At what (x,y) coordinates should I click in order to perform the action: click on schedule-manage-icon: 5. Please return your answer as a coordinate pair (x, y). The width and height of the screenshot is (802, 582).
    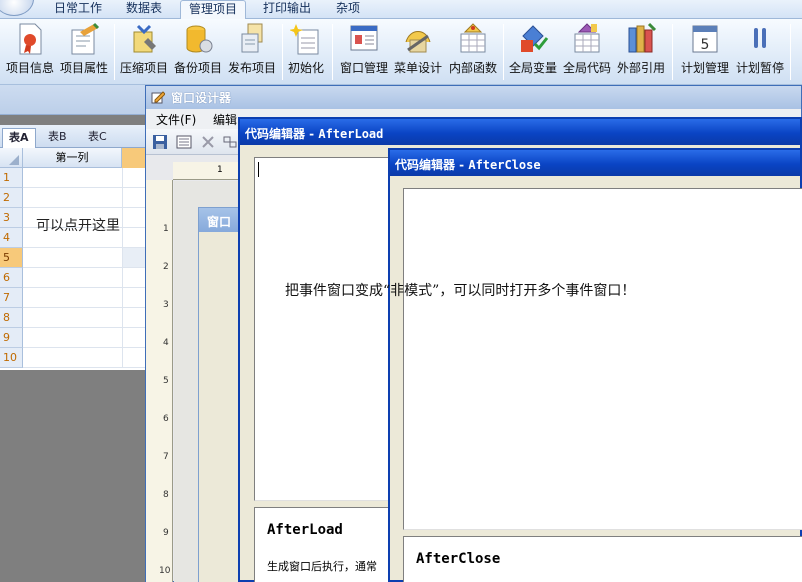
    Looking at the image, I should click on (705, 39).